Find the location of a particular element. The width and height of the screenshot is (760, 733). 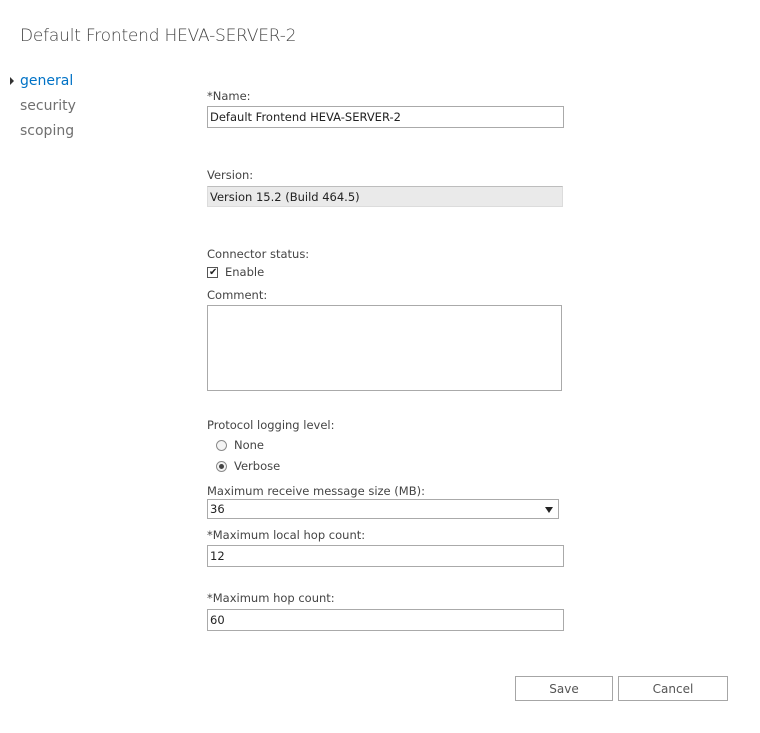

max-hop-input is located at coordinates (385, 620).